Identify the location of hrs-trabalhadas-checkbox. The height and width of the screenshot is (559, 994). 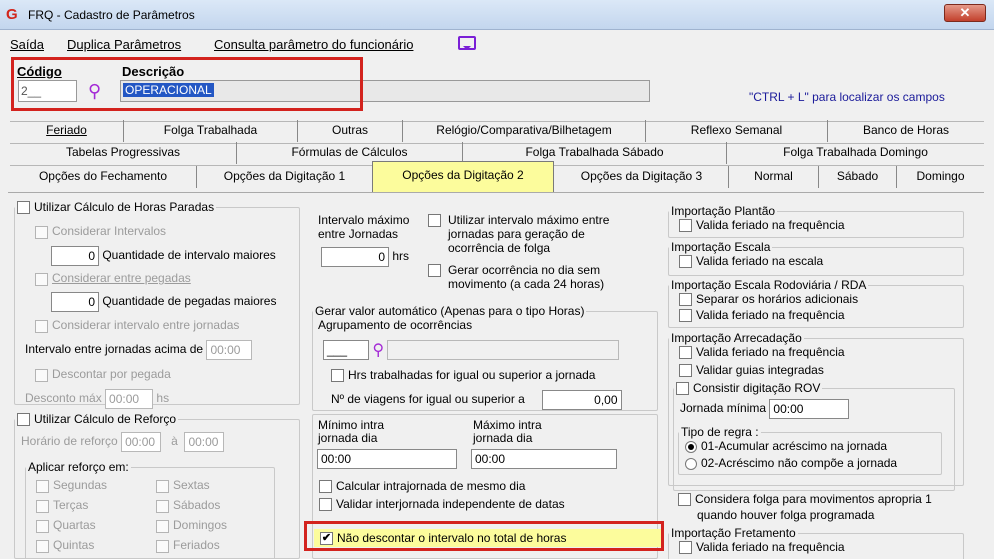
(337, 376).